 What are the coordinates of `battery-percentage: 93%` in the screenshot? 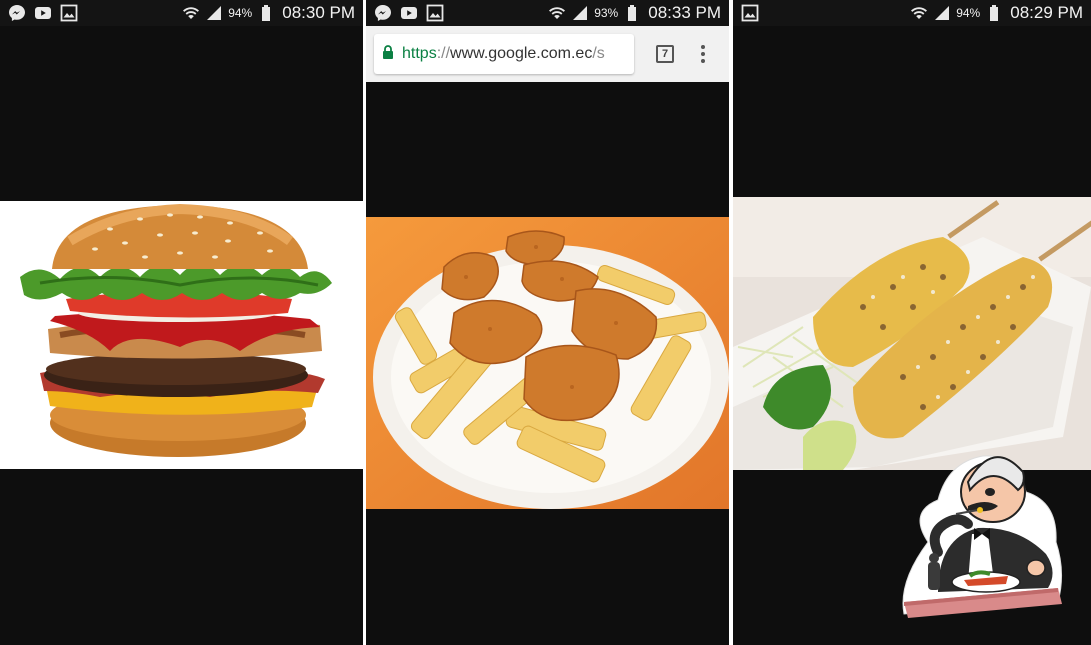 It's located at (606, 13).